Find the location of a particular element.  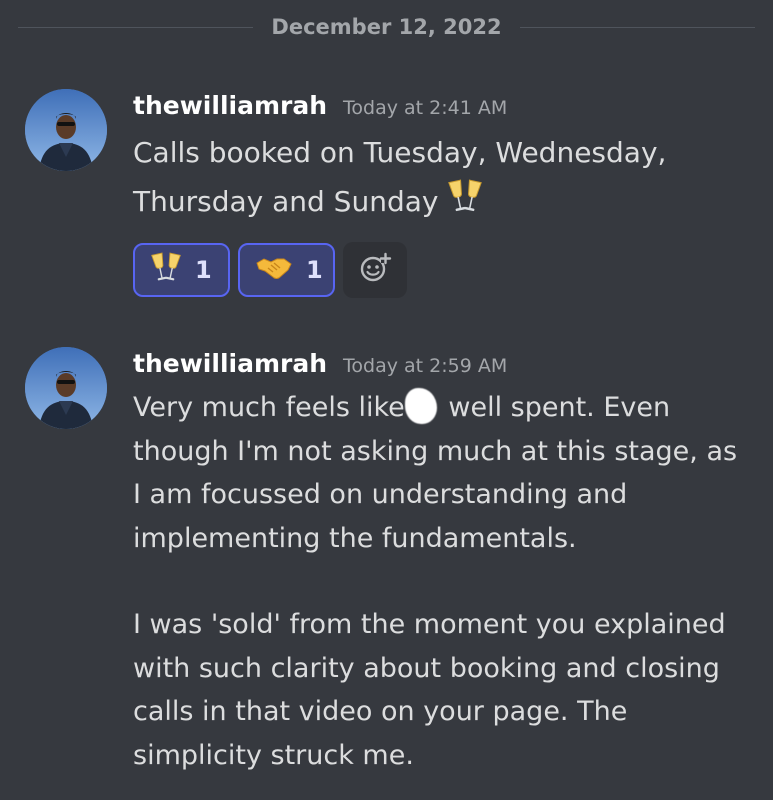

timestamp: Today at 2:59 AM is located at coordinates (425, 366).